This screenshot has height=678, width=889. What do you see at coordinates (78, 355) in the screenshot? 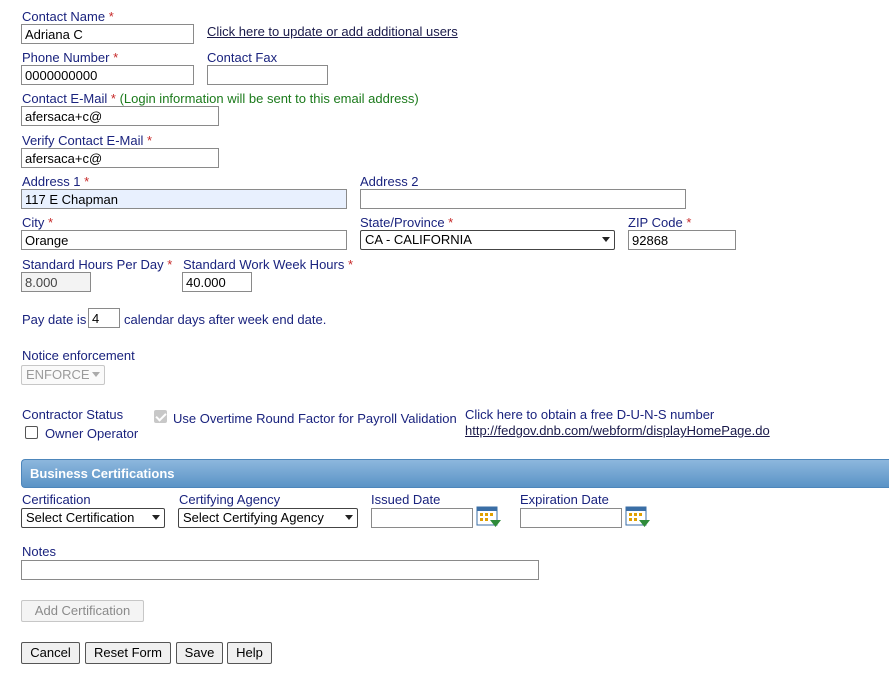
I see `notice-enforcement-label: Notice enforcement` at bounding box center [78, 355].